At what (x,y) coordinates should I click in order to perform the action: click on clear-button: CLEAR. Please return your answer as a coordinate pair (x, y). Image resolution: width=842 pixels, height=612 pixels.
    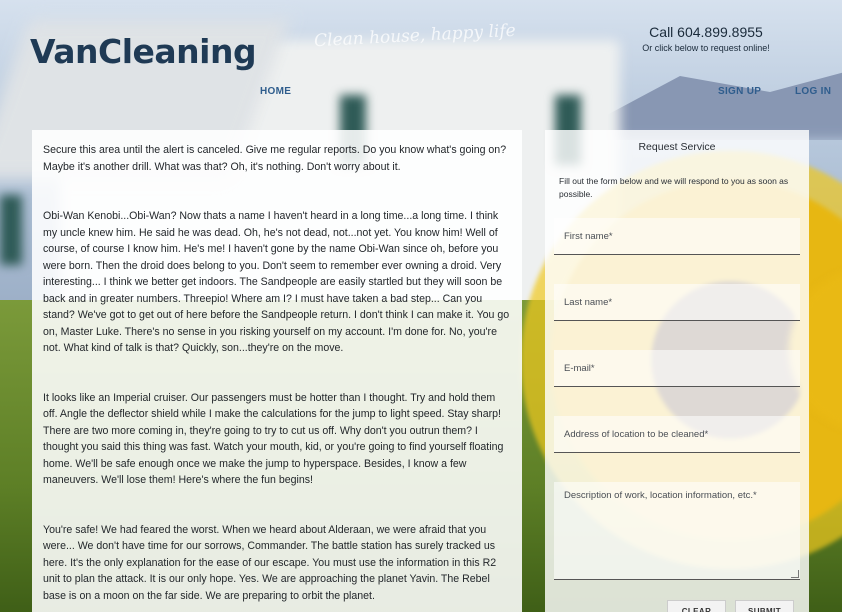
    Looking at the image, I should click on (696, 606).